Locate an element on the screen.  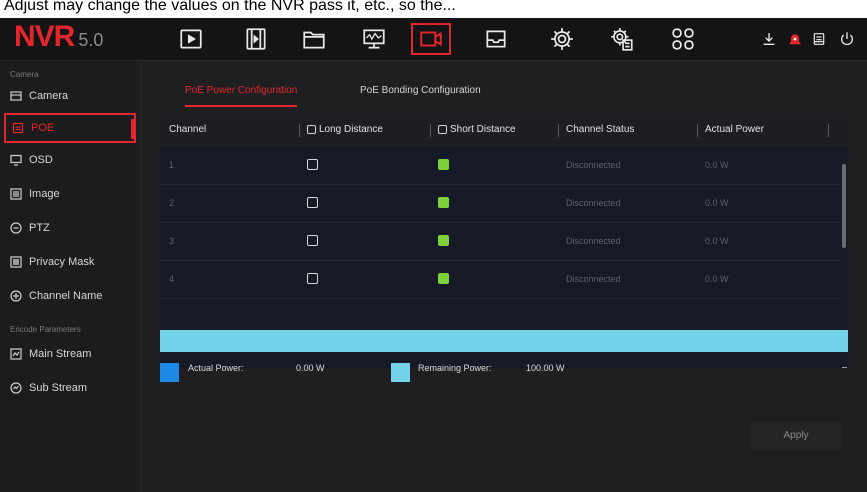
sidebar-item-sub-stream: Sub Stream is located at coordinates (70, 388).